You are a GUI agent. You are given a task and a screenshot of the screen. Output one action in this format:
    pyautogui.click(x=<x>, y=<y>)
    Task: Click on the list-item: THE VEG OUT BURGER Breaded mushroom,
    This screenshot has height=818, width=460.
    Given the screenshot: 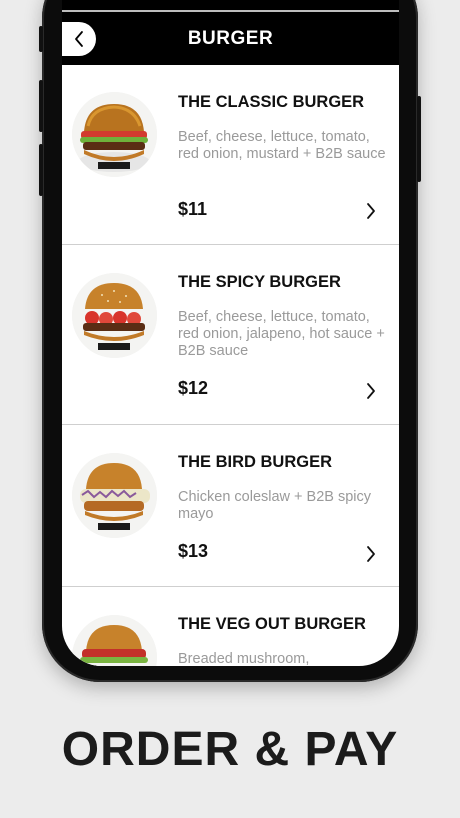 What is the action you would take?
    pyautogui.click(x=230, y=626)
    